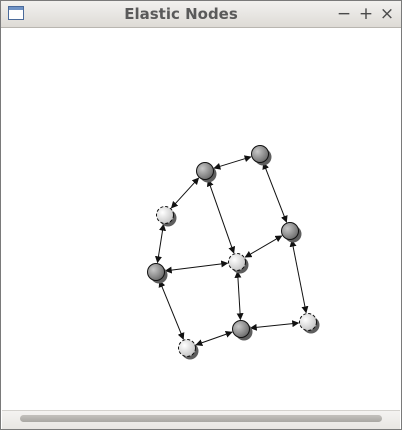  Describe the element at coordinates (171, 310) in the screenshot. I see `edge-n4-n9` at that location.